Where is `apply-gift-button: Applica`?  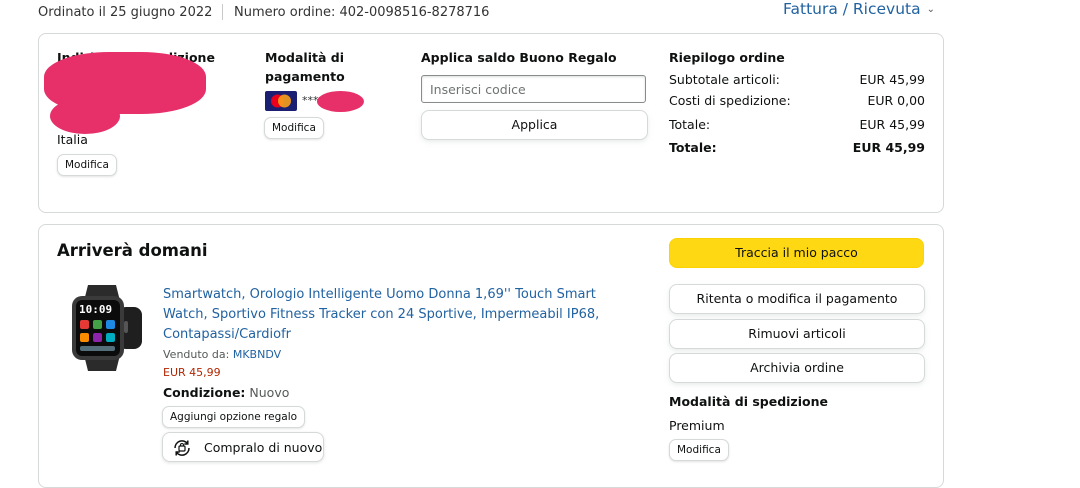 apply-gift-button: Applica is located at coordinates (534, 125).